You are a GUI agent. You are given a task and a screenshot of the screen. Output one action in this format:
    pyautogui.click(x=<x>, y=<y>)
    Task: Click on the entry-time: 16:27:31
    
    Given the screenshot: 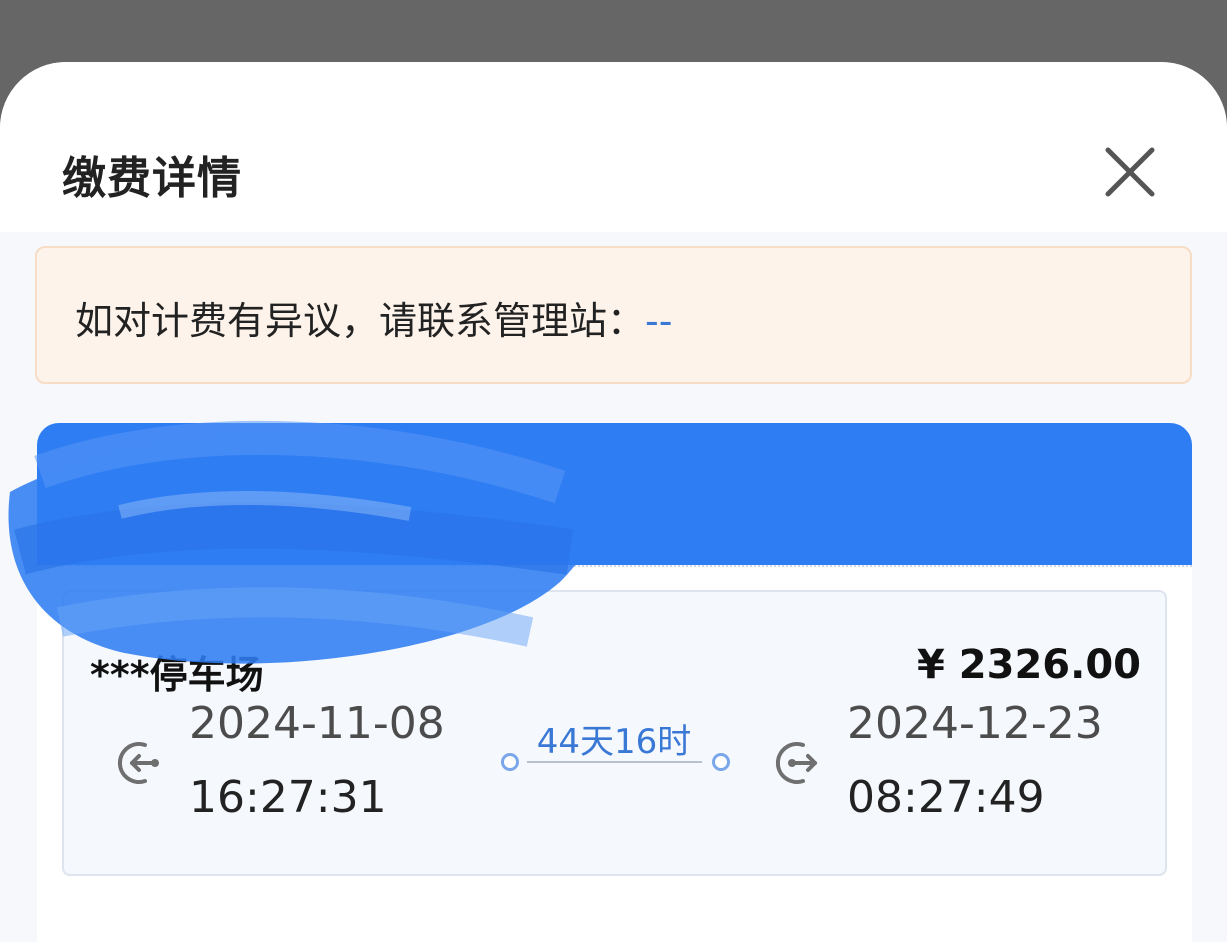 What is the action you would take?
    pyautogui.click(x=288, y=797)
    